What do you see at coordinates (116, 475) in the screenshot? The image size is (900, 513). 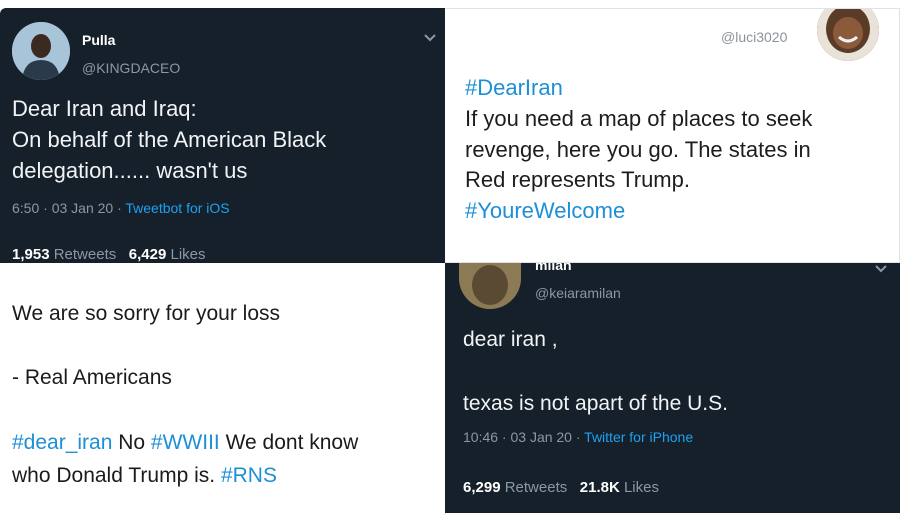 I see `tweet-fragment: who Donald Trump is.` at bounding box center [116, 475].